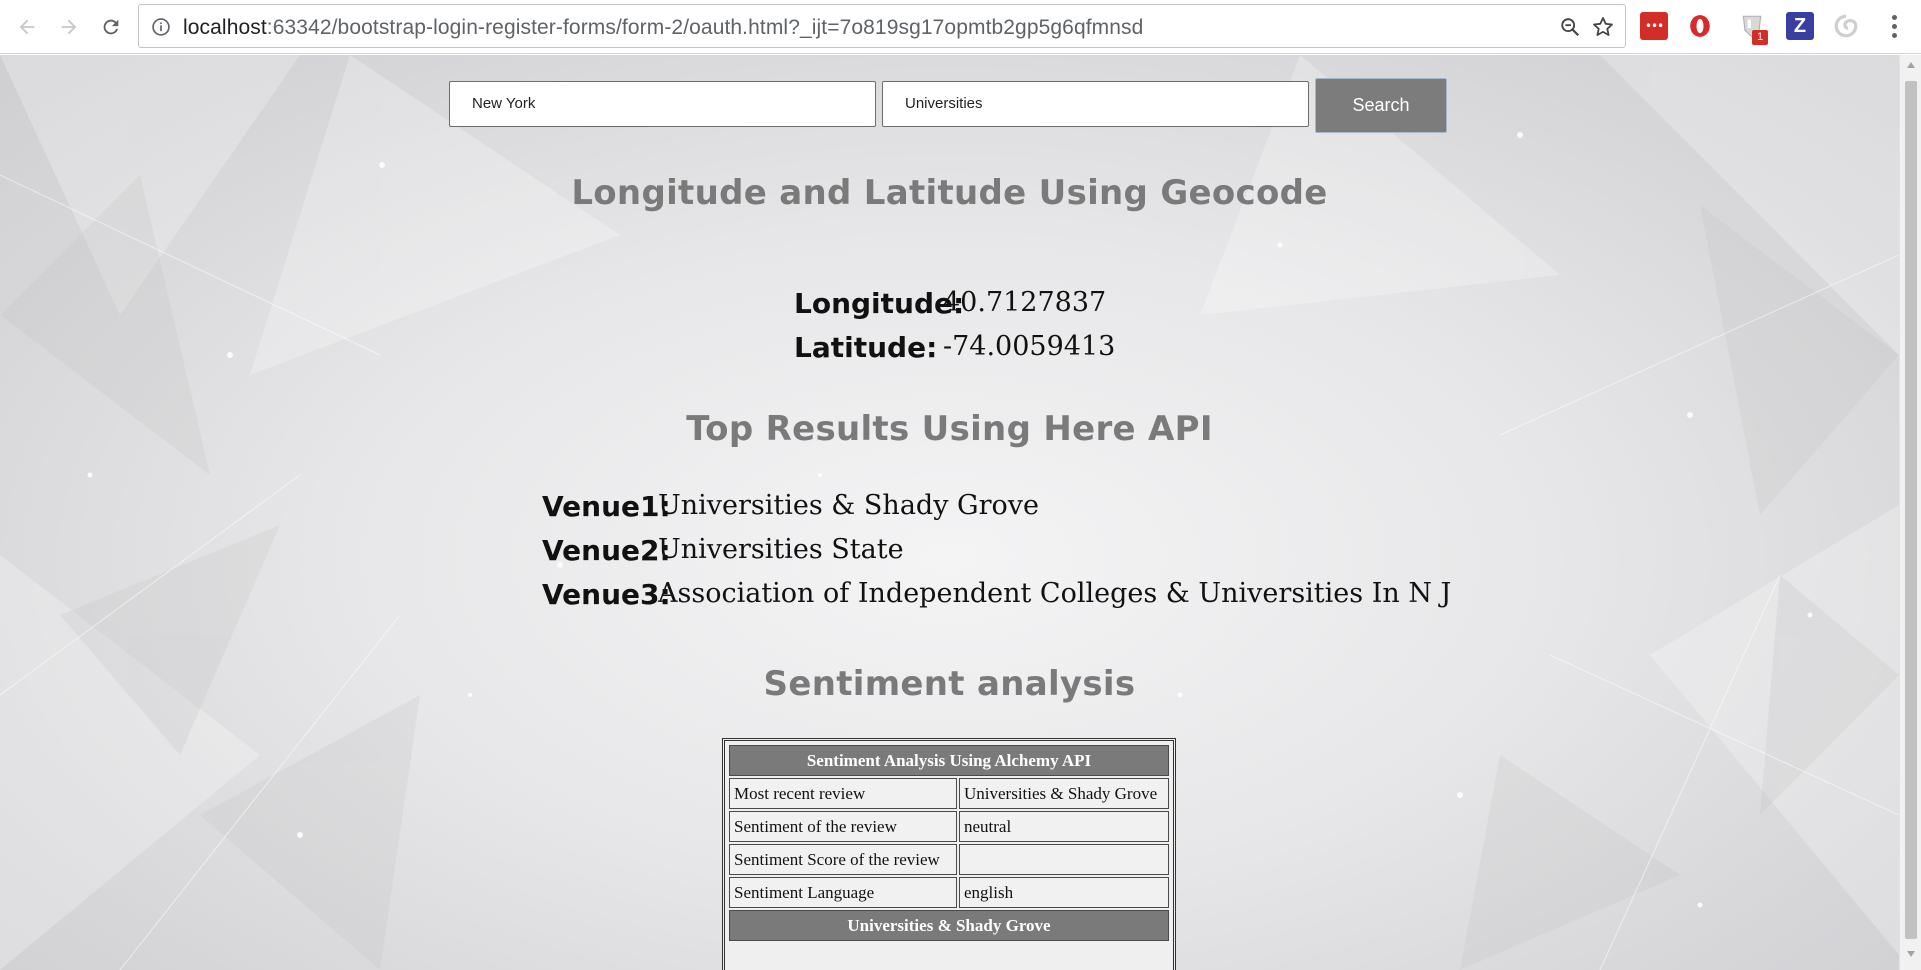 The width and height of the screenshot is (1921, 970). Describe the element at coordinates (1570, 27) in the screenshot. I see `zoom-out-icon` at that location.